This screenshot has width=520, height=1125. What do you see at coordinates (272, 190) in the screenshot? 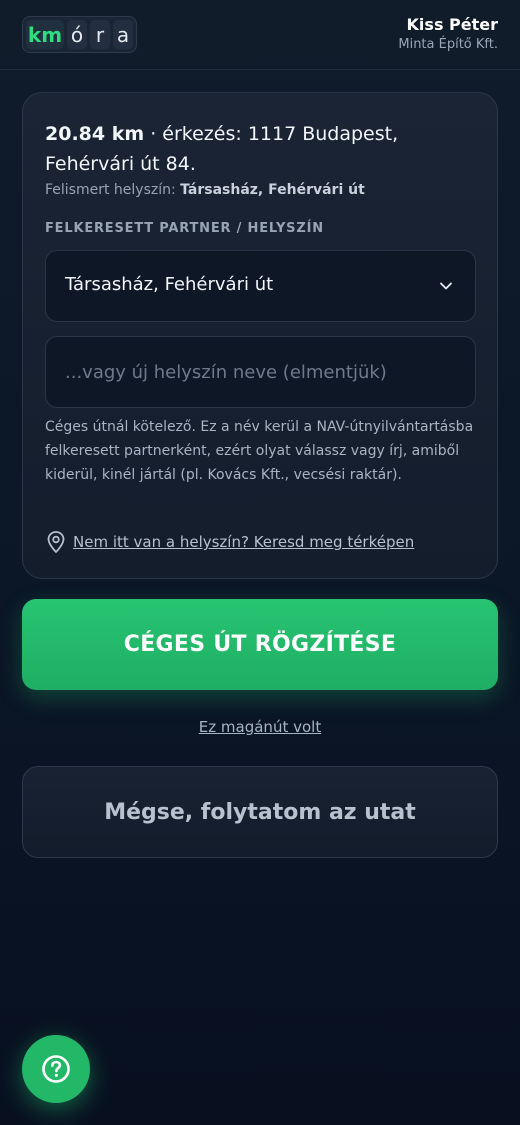
I see `recognized-value: Társasház, Fehérvári út` at bounding box center [272, 190].